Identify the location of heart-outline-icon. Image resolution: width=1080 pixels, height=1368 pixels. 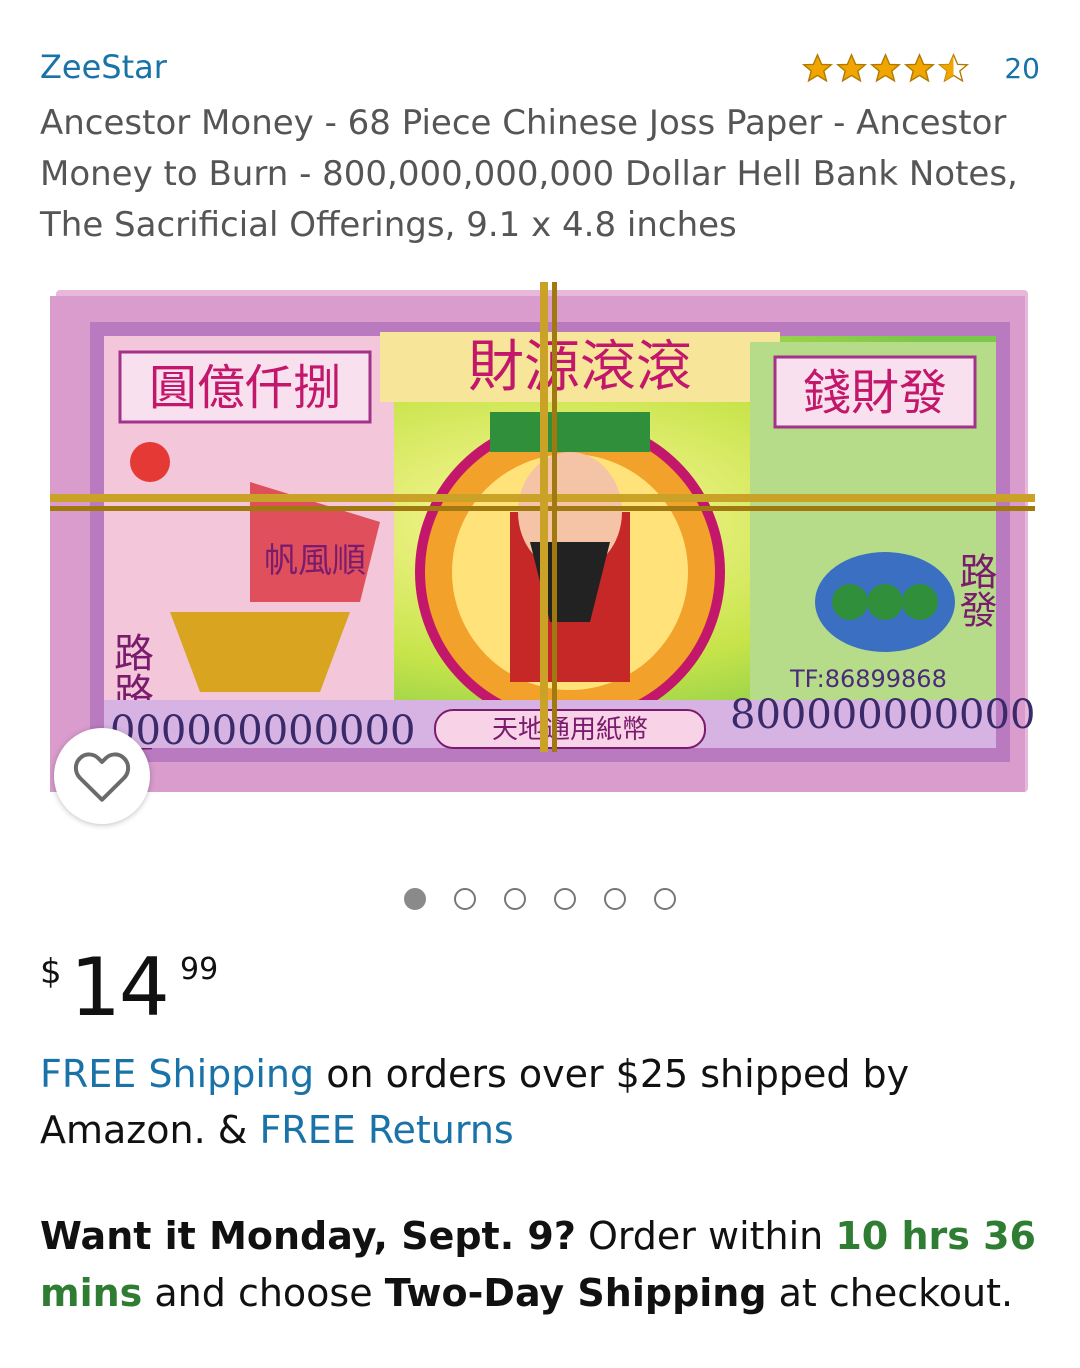
(102, 777).